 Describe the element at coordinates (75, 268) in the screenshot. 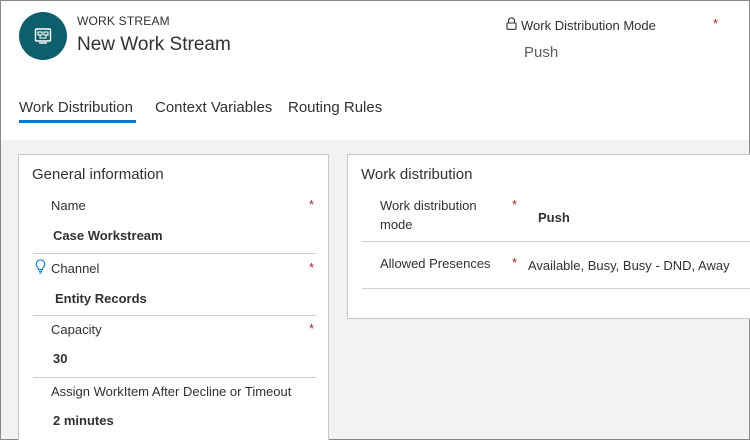

I see `field-label-channel: Channel` at that location.